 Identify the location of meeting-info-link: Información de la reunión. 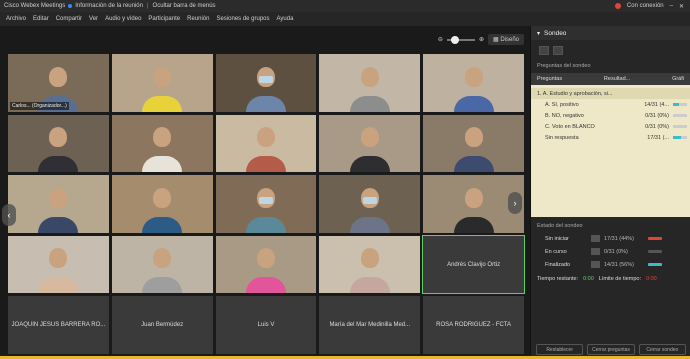
(109, 6).